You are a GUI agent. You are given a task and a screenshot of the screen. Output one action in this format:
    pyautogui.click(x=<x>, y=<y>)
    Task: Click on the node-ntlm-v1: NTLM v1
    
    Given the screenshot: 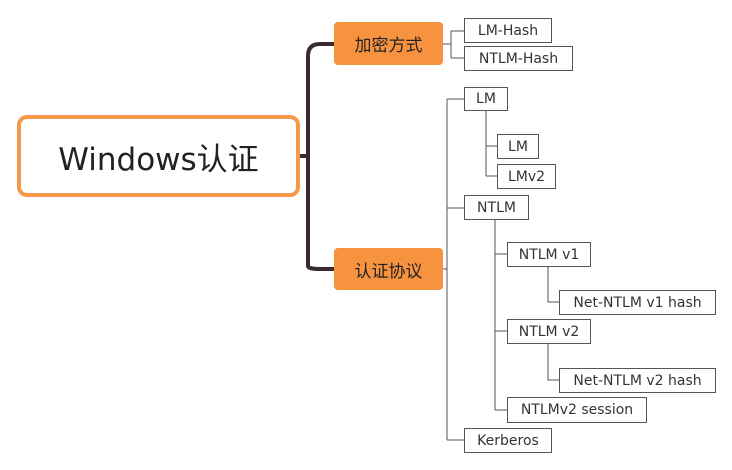 What is the action you would take?
    pyautogui.click(x=549, y=254)
    